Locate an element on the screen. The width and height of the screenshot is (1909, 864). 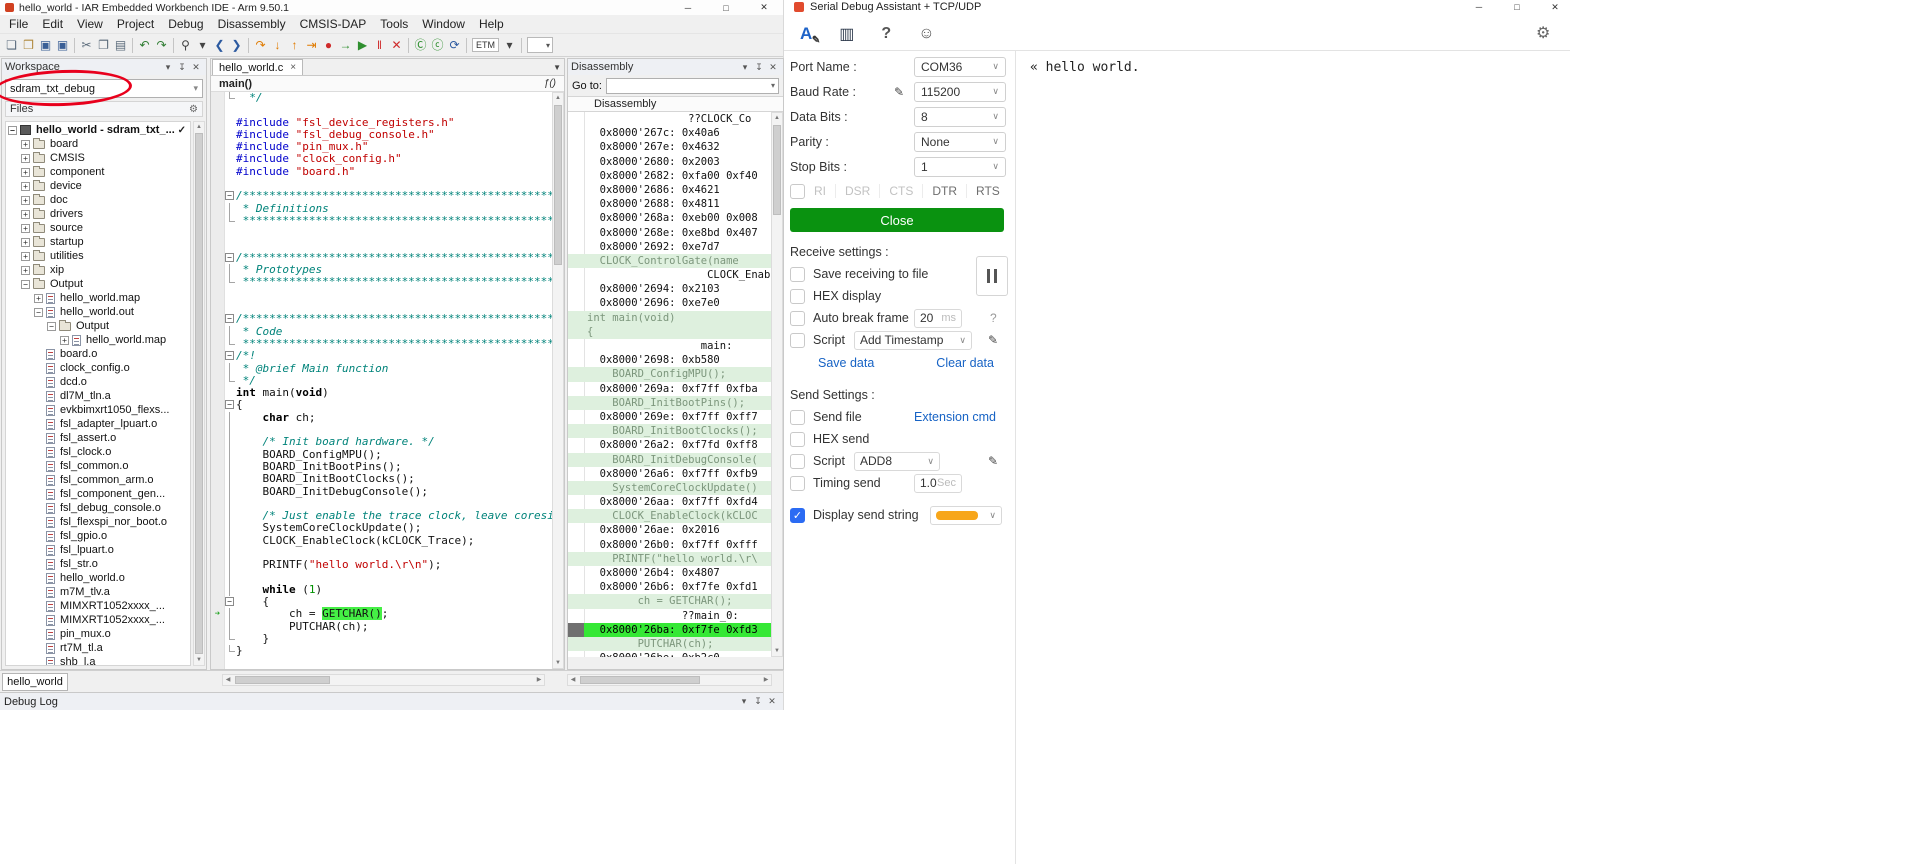
open-icon: ❒ is located at coordinates (28, 45).